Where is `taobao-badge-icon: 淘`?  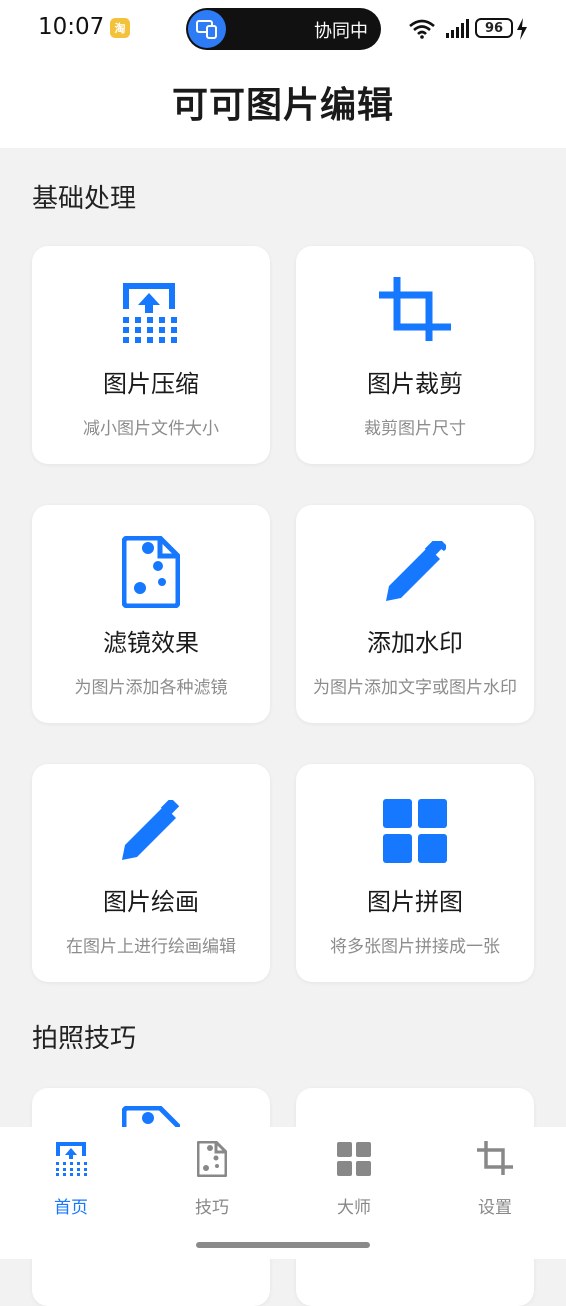
taobao-badge-icon: 淘 is located at coordinates (120, 28).